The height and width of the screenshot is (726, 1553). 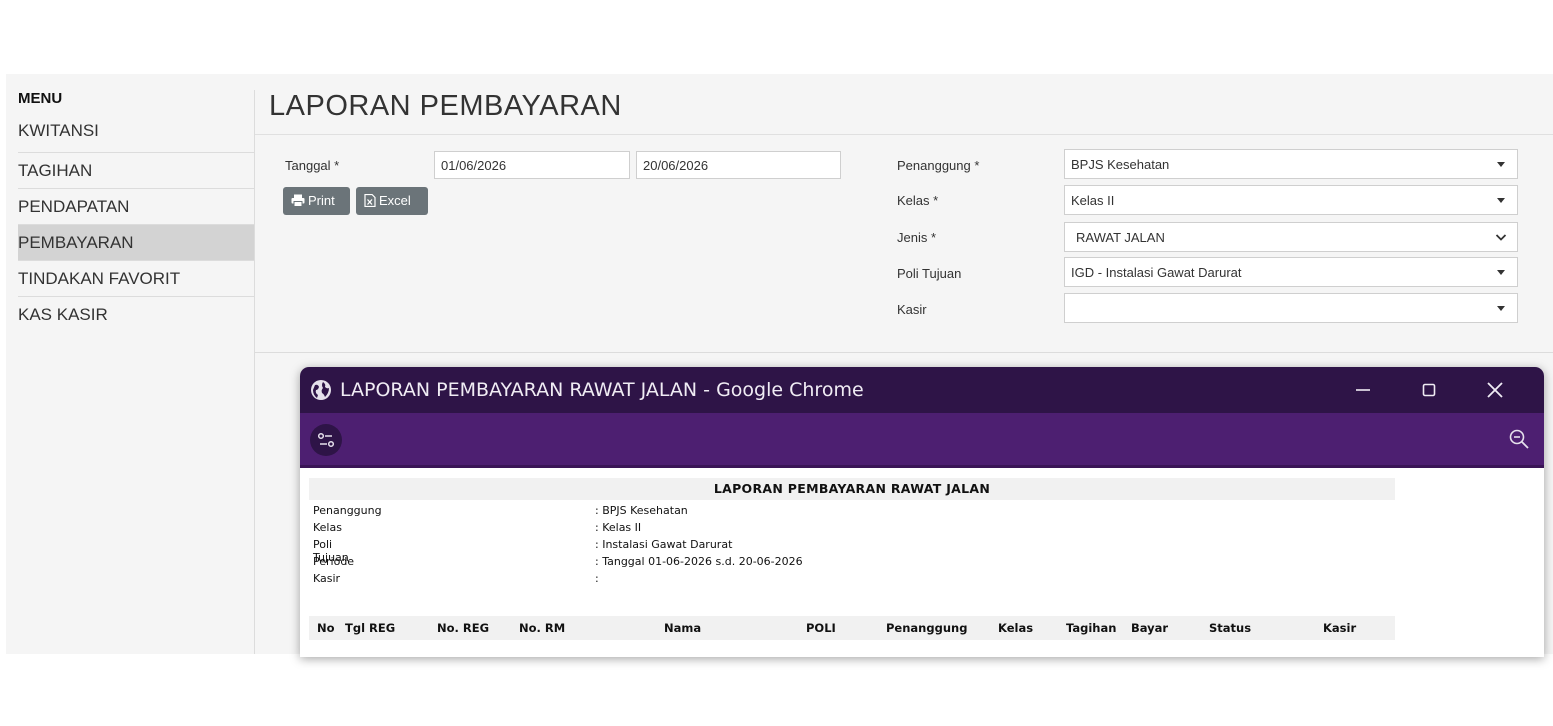 What do you see at coordinates (370, 200) in the screenshot?
I see `excel-file-icon` at bounding box center [370, 200].